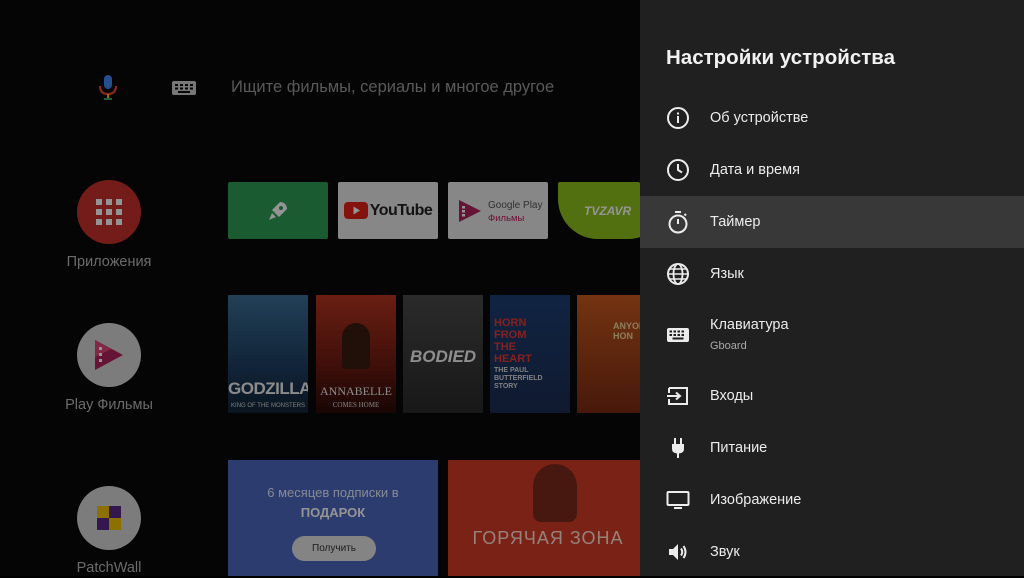  Describe the element at coordinates (832, 274) in the screenshot. I see `menu-item-language: Язык` at that location.